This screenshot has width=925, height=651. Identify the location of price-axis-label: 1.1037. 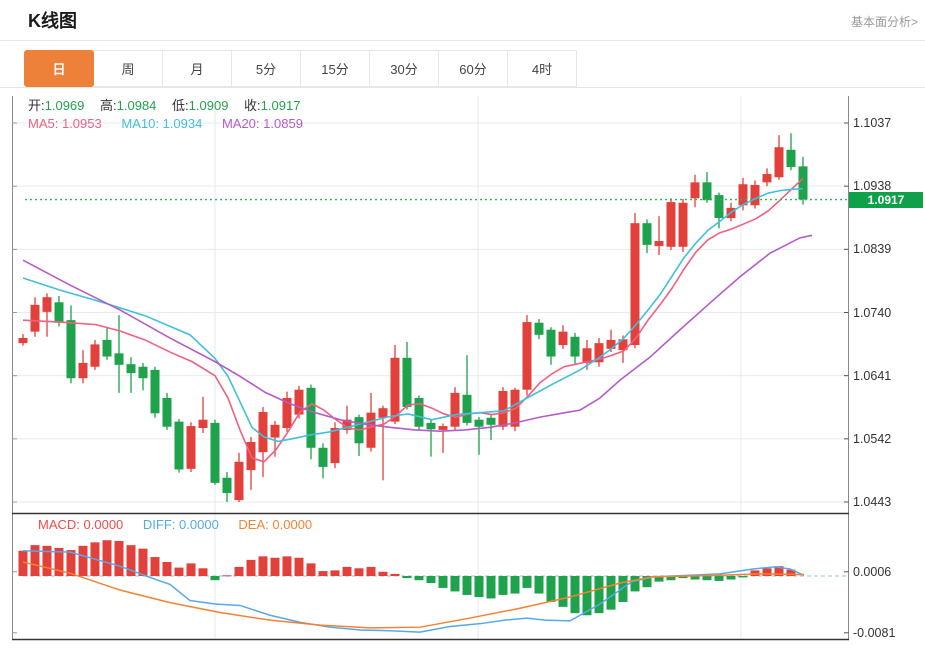
(872, 123).